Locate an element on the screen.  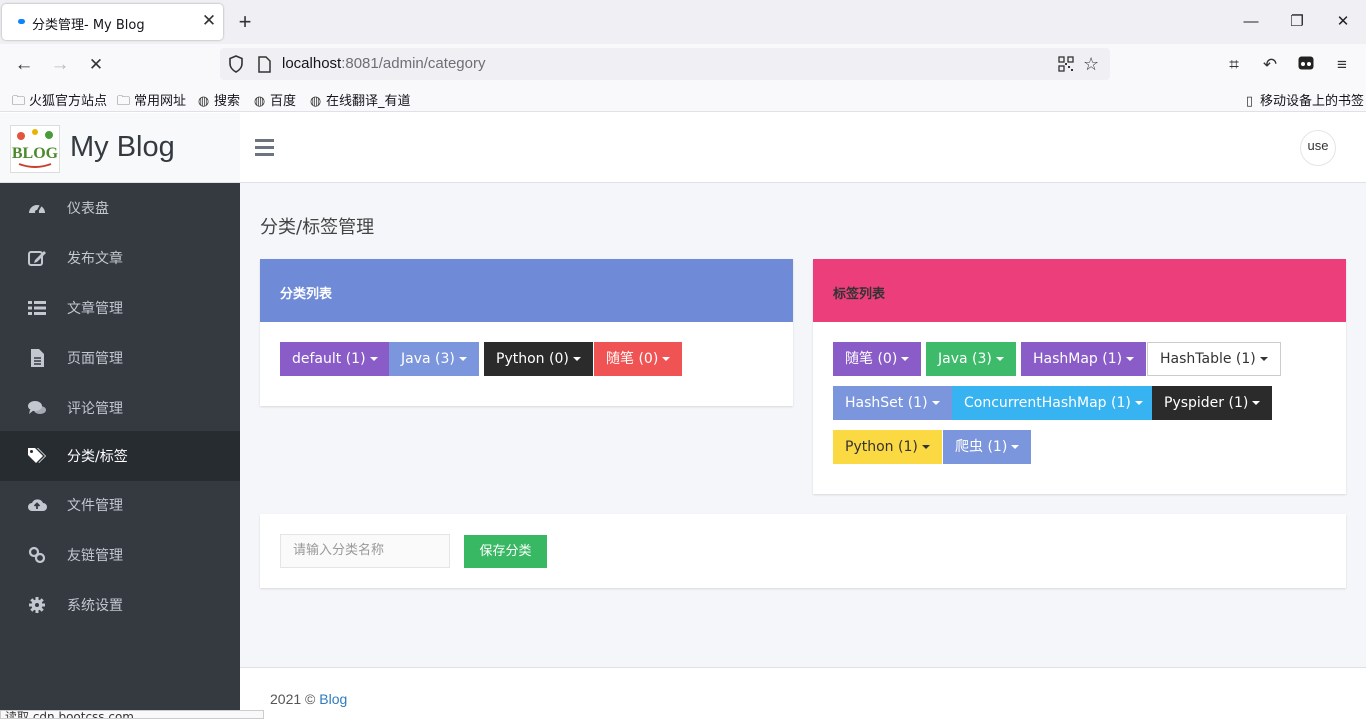
undo-close-icon: ↶ is located at coordinates (1270, 65).